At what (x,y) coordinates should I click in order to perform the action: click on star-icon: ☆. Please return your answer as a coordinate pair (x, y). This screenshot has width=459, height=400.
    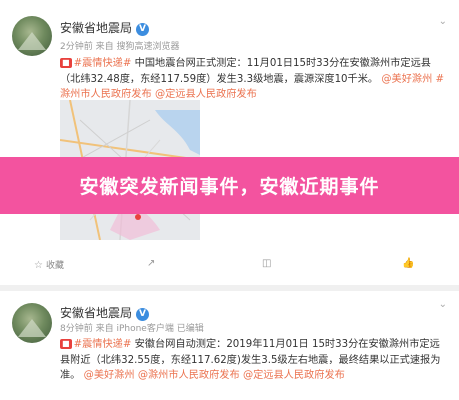
    Looking at the image, I should click on (38, 265).